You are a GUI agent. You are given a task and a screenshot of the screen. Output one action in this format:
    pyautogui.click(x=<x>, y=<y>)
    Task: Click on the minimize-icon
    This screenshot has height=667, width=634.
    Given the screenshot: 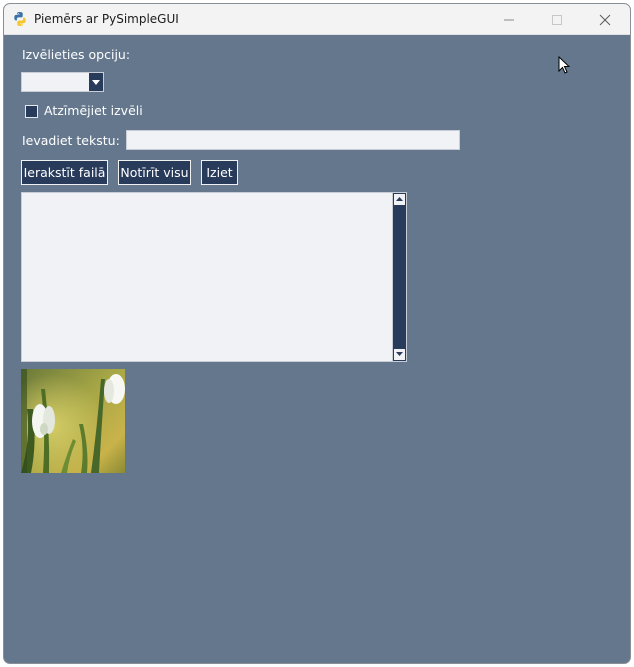 What is the action you would take?
    pyautogui.click(x=509, y=20)
    